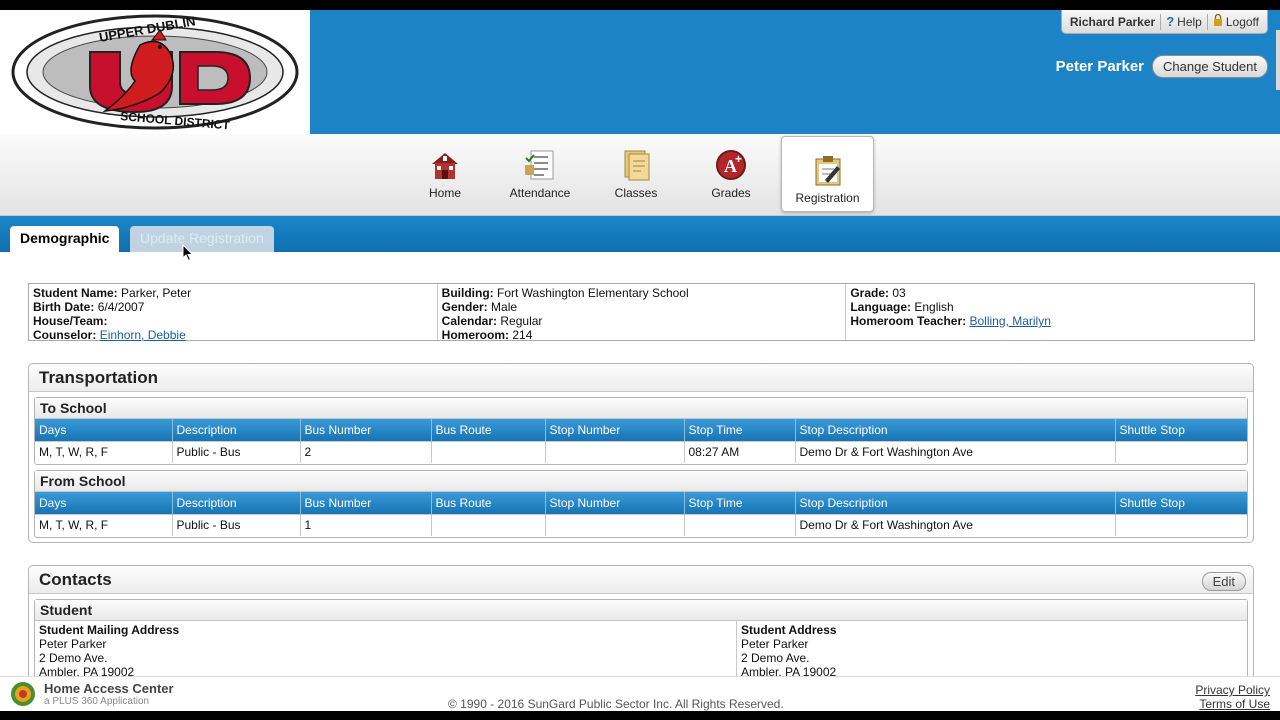 The image size is (1280, 720). Describe the element at coordinates (593, 293) in the screenshot. I see `building-value: Fort Washington Elementary School` at that location.